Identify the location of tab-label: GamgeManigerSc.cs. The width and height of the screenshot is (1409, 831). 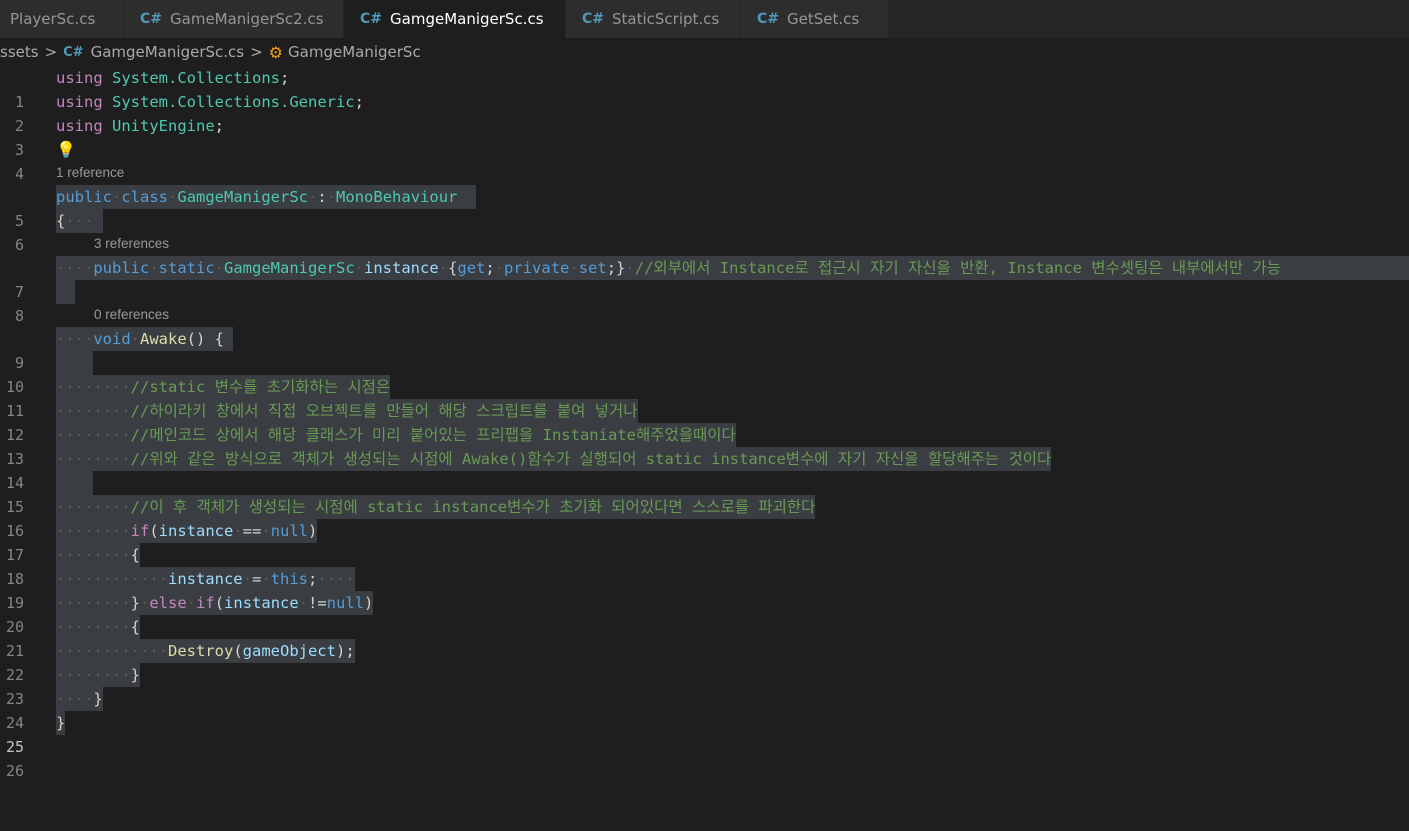
(467, 19).